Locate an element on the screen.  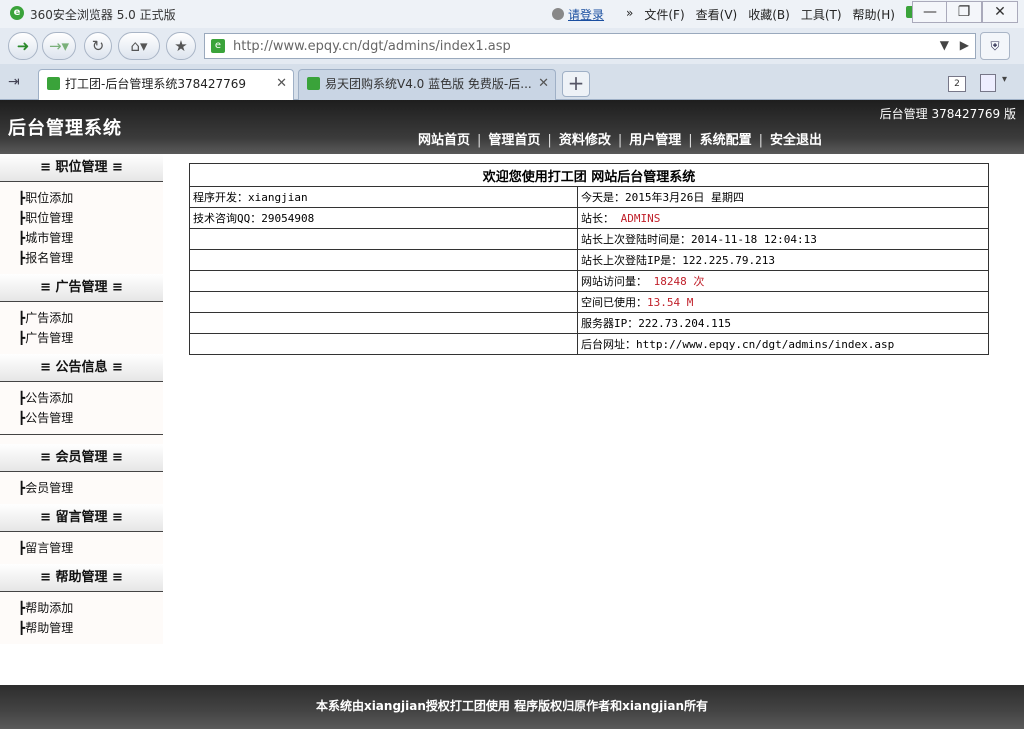
visits-cell: 网站访问量： 18248 次 is located at coordinates (783, 281).